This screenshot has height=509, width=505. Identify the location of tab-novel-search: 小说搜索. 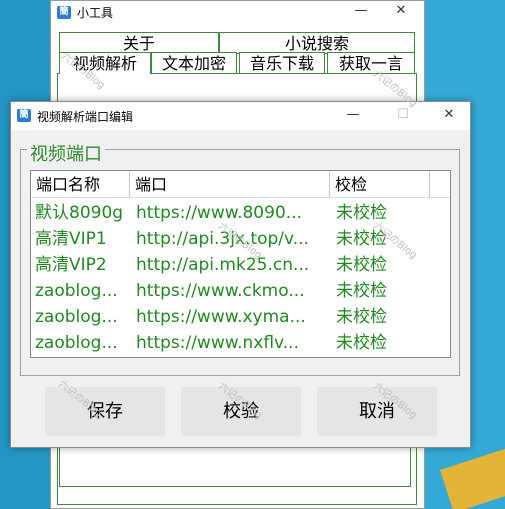
(317, 43).